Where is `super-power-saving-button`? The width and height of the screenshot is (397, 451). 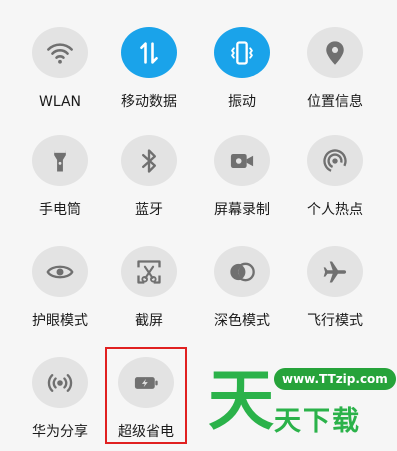
super-power-saving-button is located at coordinates (146, 382).